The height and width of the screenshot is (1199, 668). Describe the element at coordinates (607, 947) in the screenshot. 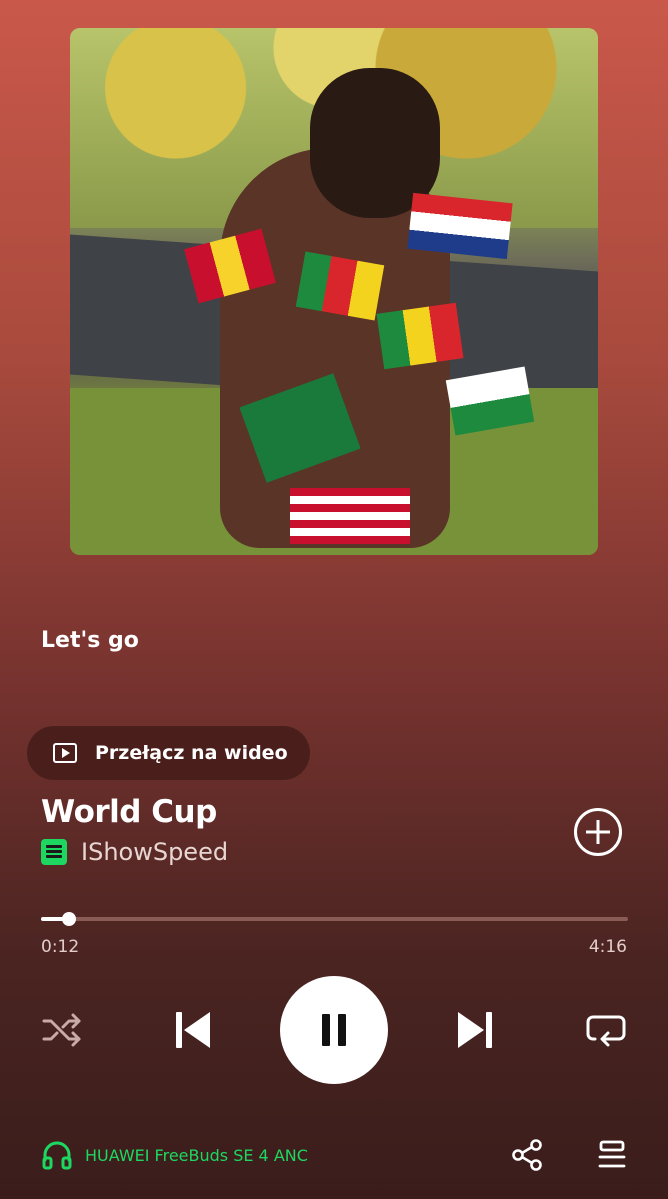

I see `duration-time: 4:16` at that location.